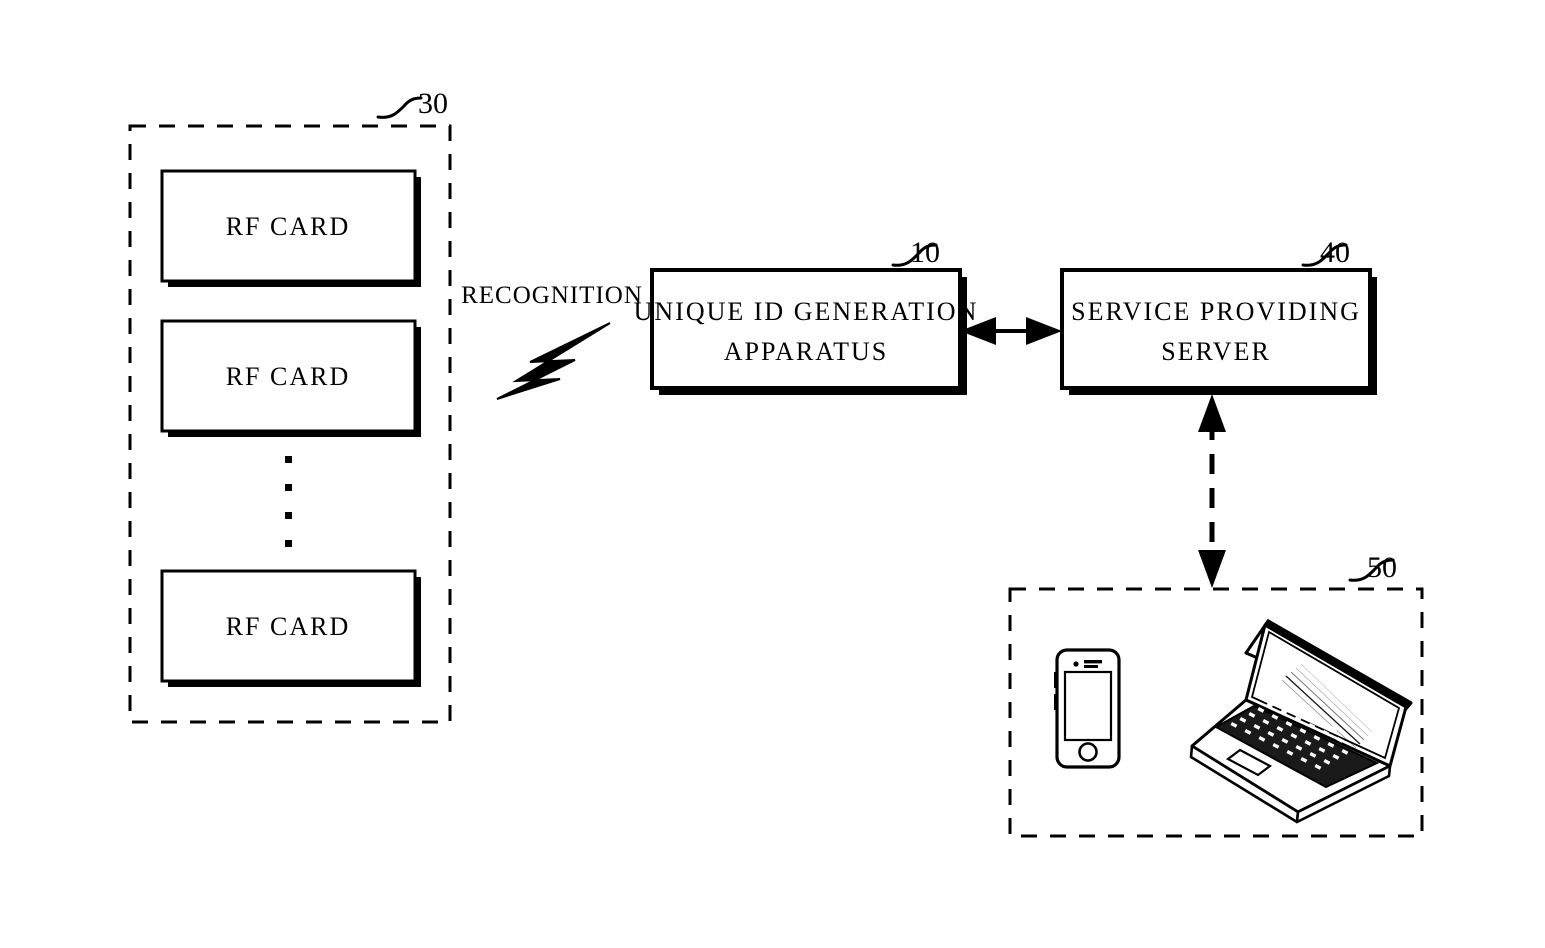 The width and height of the screenshot is (1545, 948). I want to click on terminal-group-50: 50, so click(1216, 694).